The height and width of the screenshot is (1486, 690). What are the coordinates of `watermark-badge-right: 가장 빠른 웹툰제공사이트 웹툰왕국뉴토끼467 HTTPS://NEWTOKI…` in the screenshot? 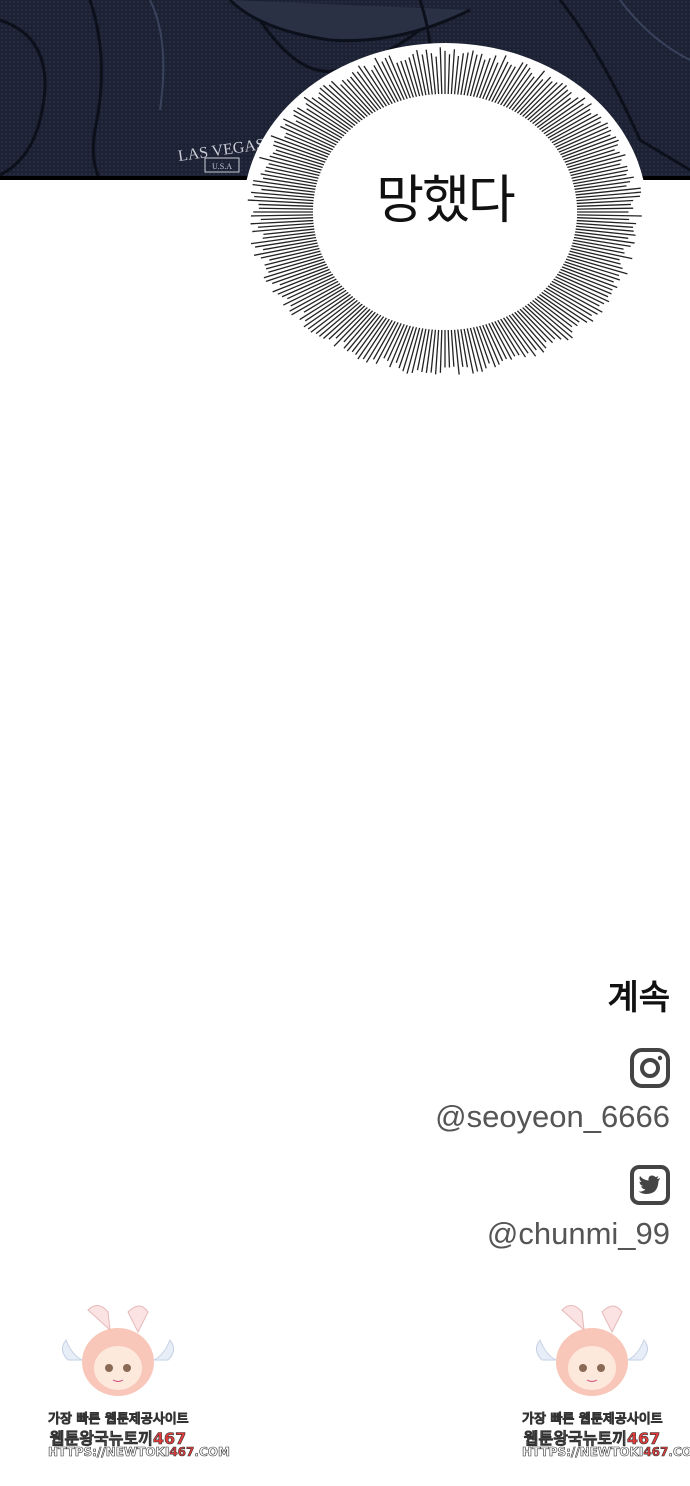 It's located at (606, 1385).